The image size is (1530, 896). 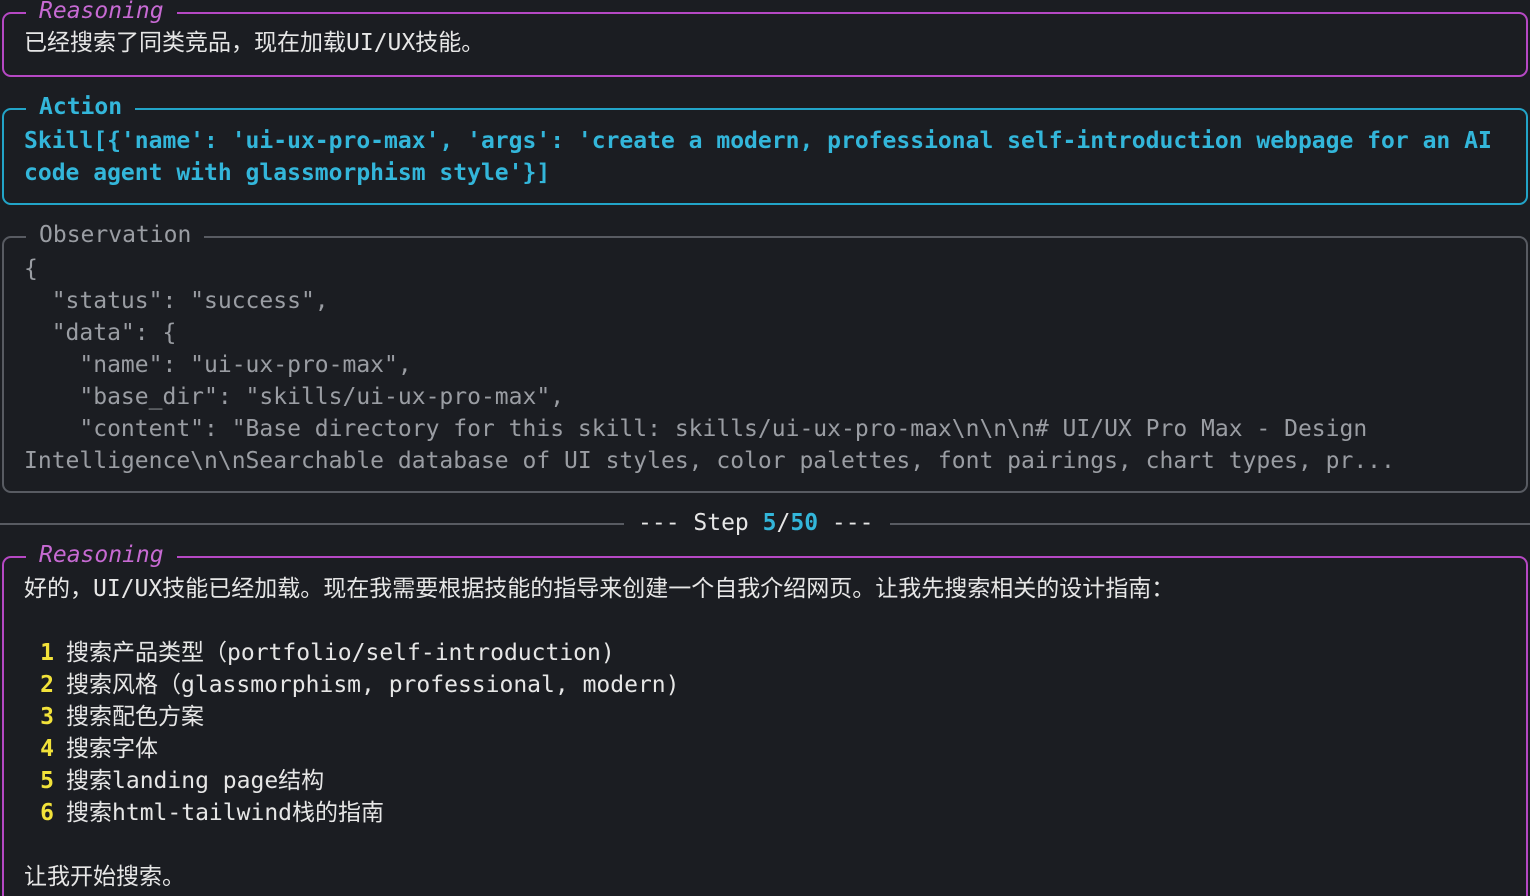 I want to click on list-number: 2, so click(x=47, y=685).